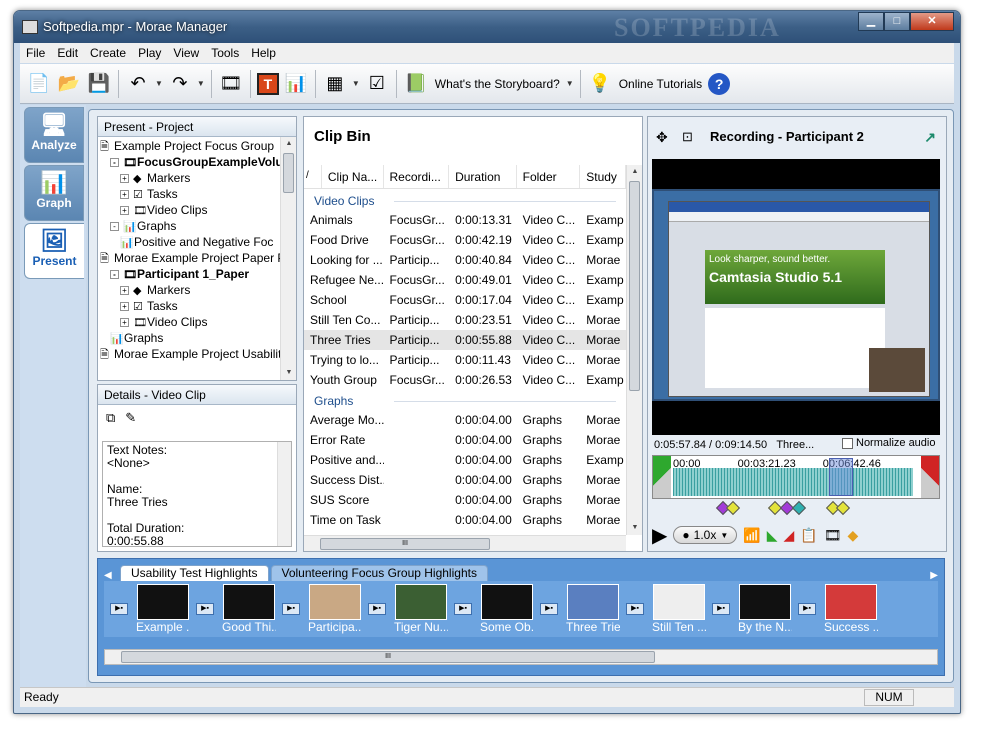 This screenshot has width=982, height=732. What do you see at coordinates (888, 443) in the screenshot?
I see `normalize-audio-checkbox: Normalize audio` at bounding box center [888, 443].